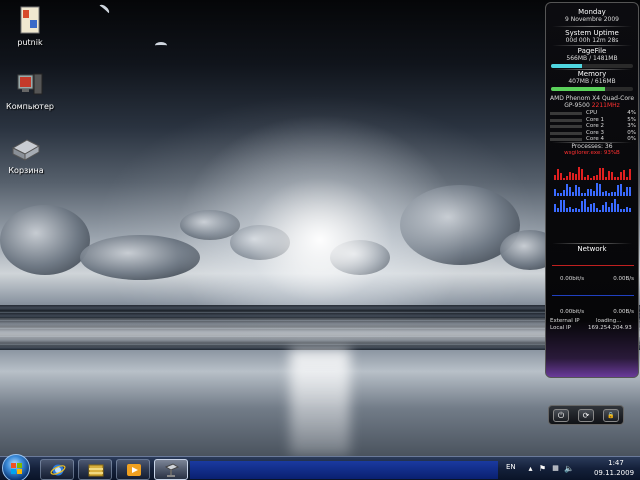 This screenshot has height=480, width=640. What do you see at coordinates (30, 42) in the screenshot?
I see `desktop-icon-label: putnik` at bounding box center [30, 42].